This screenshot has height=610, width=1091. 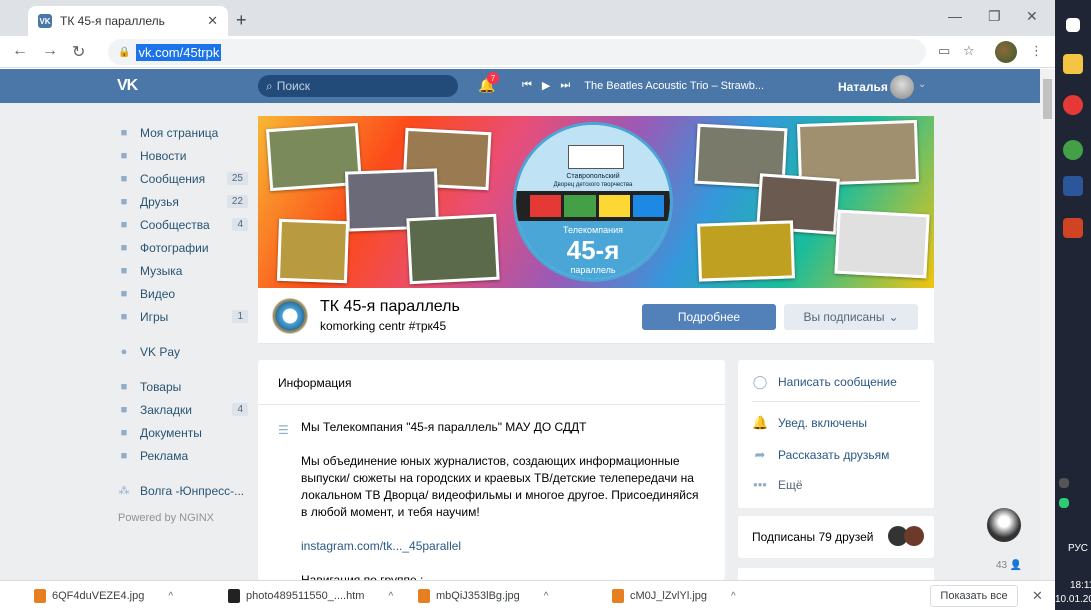 I want to click on windows-start-icon, so click(x=1073, y=25).